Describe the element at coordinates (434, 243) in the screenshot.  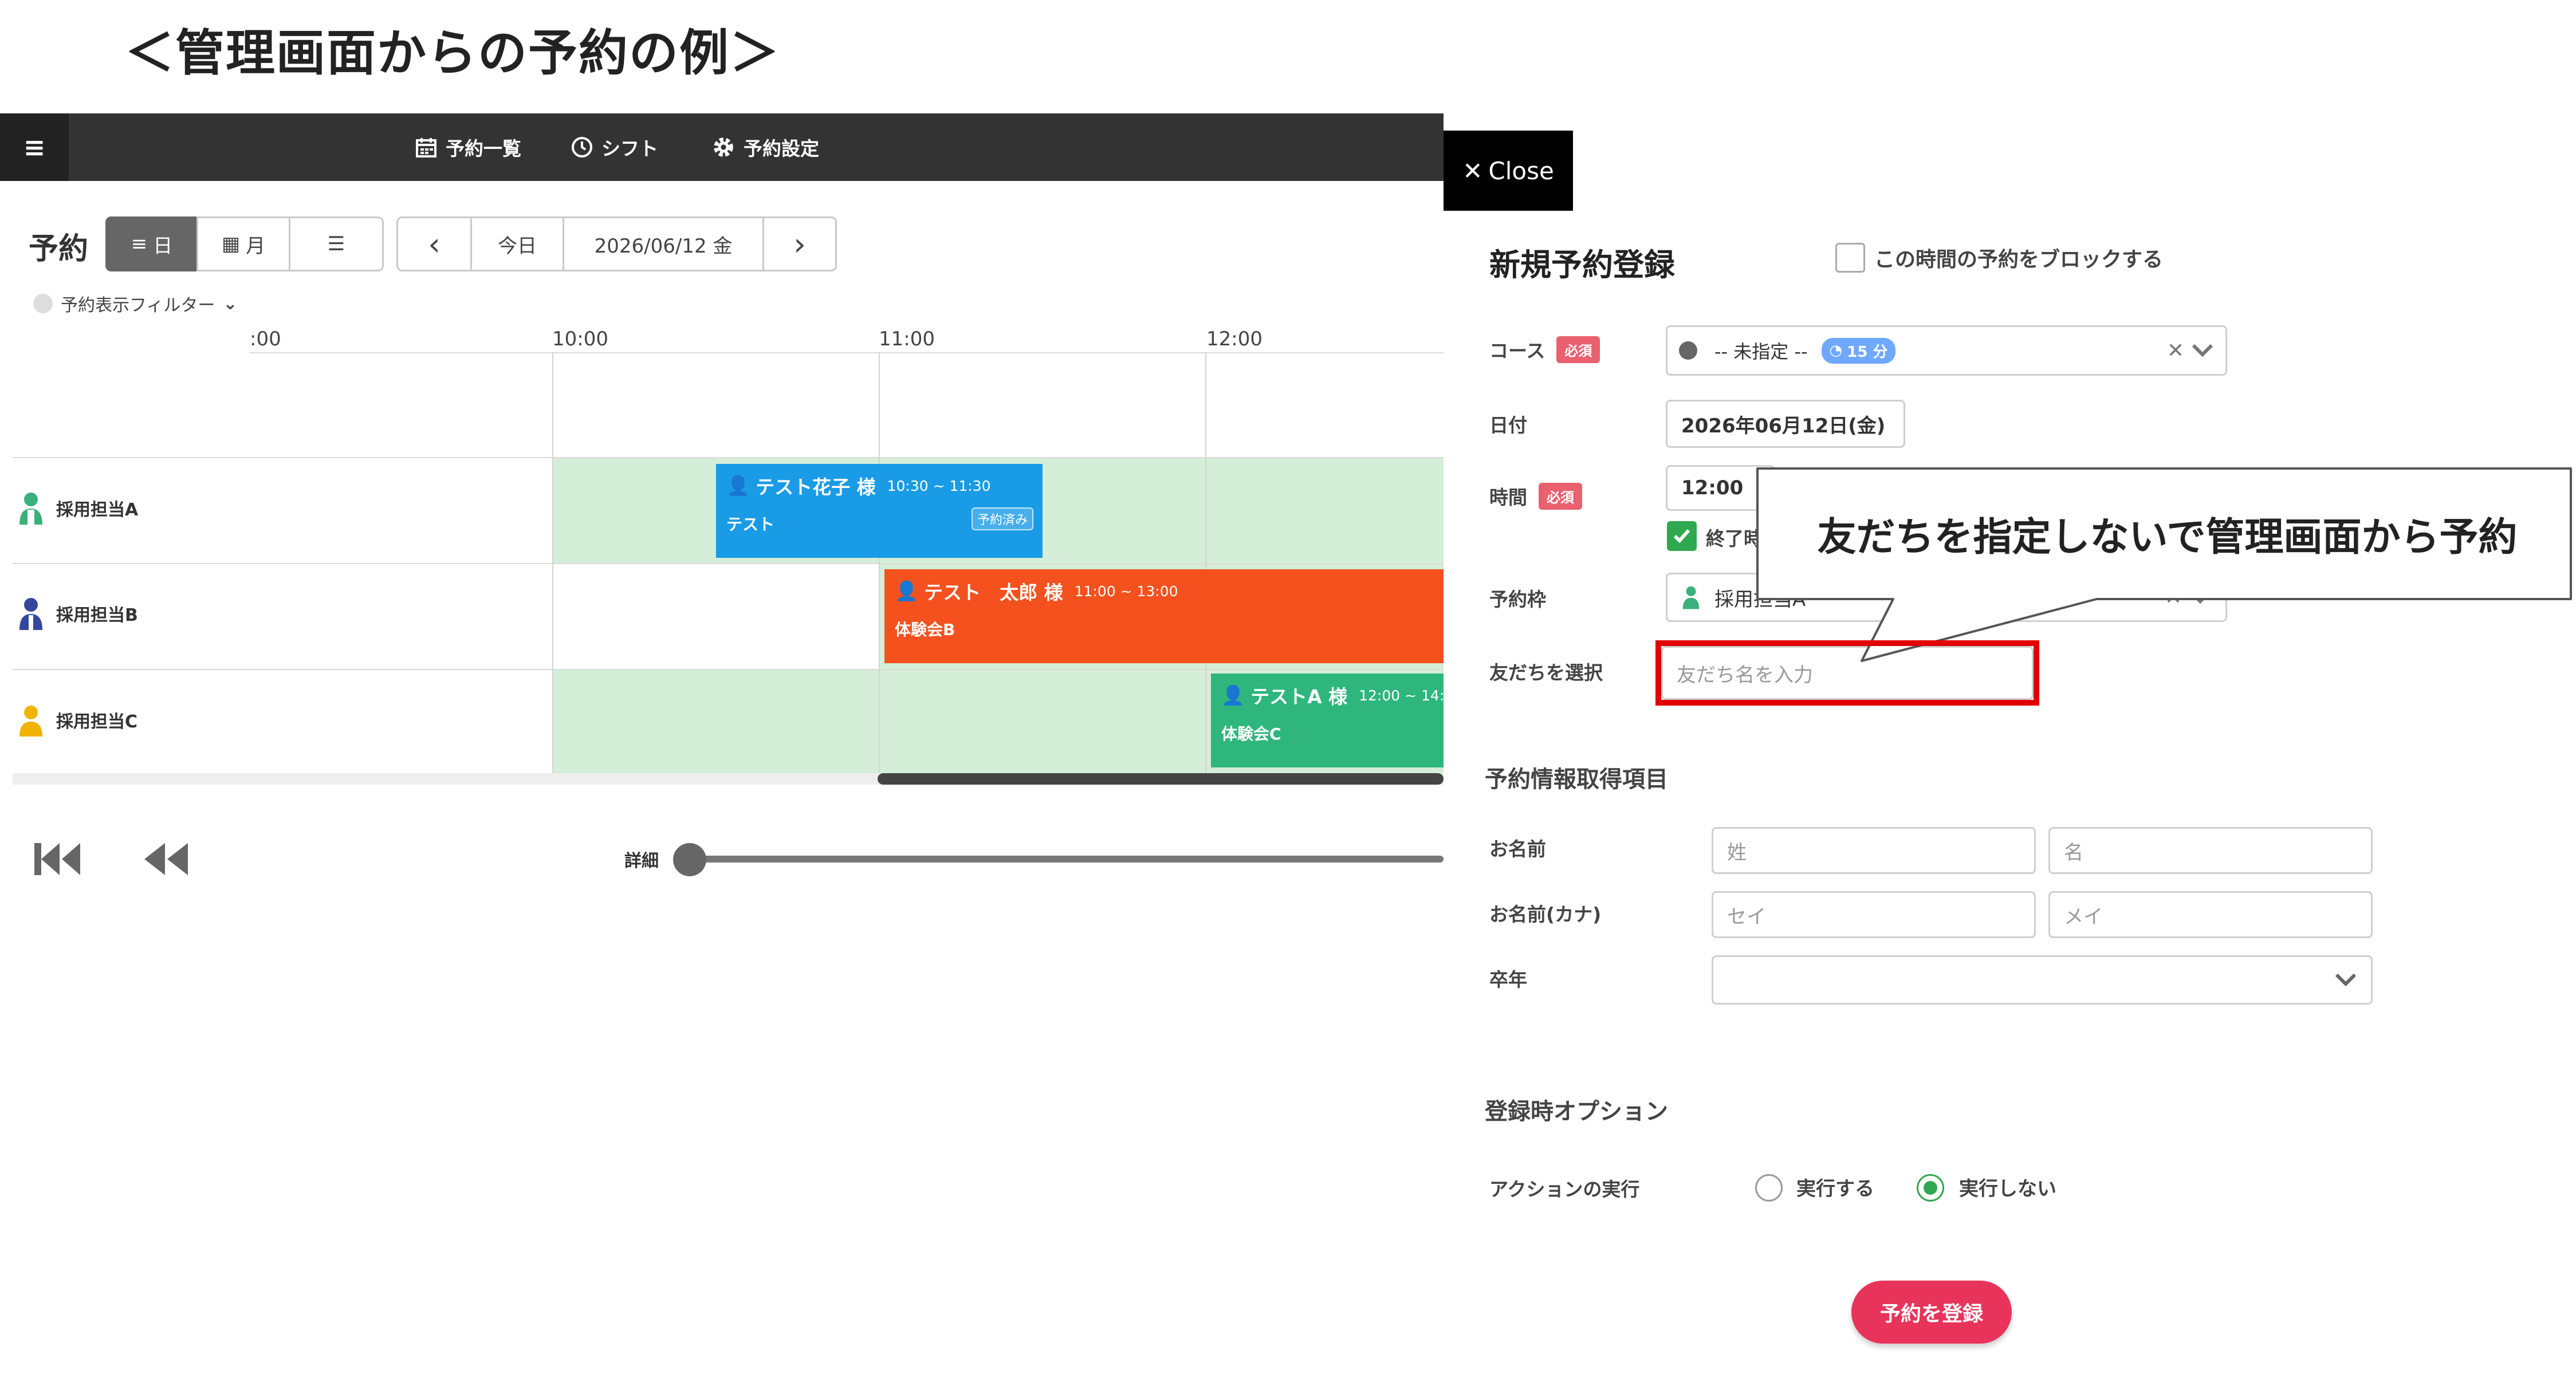
I see `prev-day-button: ‹` at that location.